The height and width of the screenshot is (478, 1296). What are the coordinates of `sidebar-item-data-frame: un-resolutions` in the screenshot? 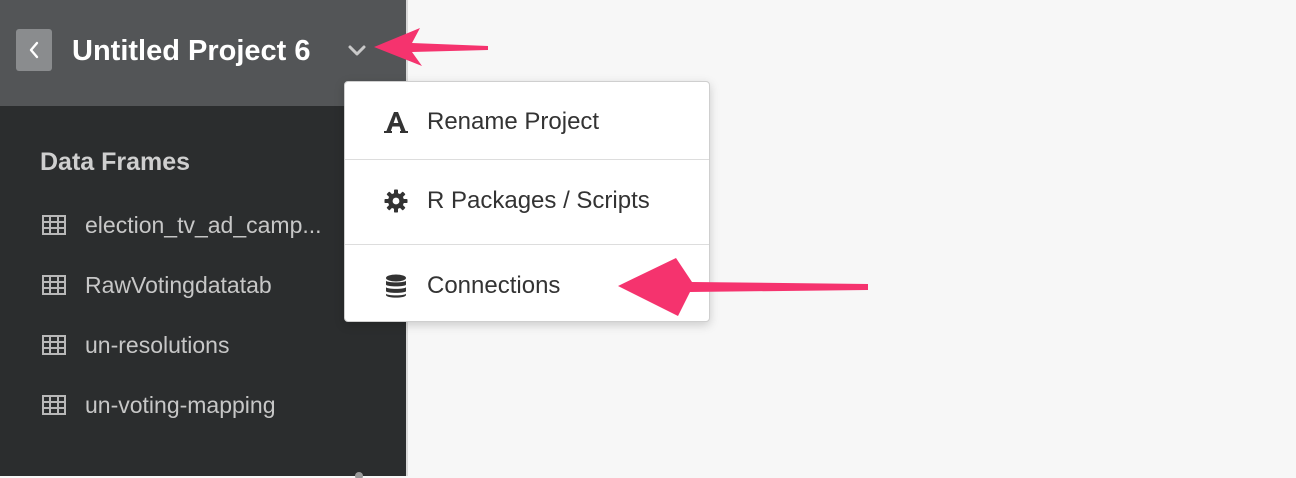 It's located at (135, 345).